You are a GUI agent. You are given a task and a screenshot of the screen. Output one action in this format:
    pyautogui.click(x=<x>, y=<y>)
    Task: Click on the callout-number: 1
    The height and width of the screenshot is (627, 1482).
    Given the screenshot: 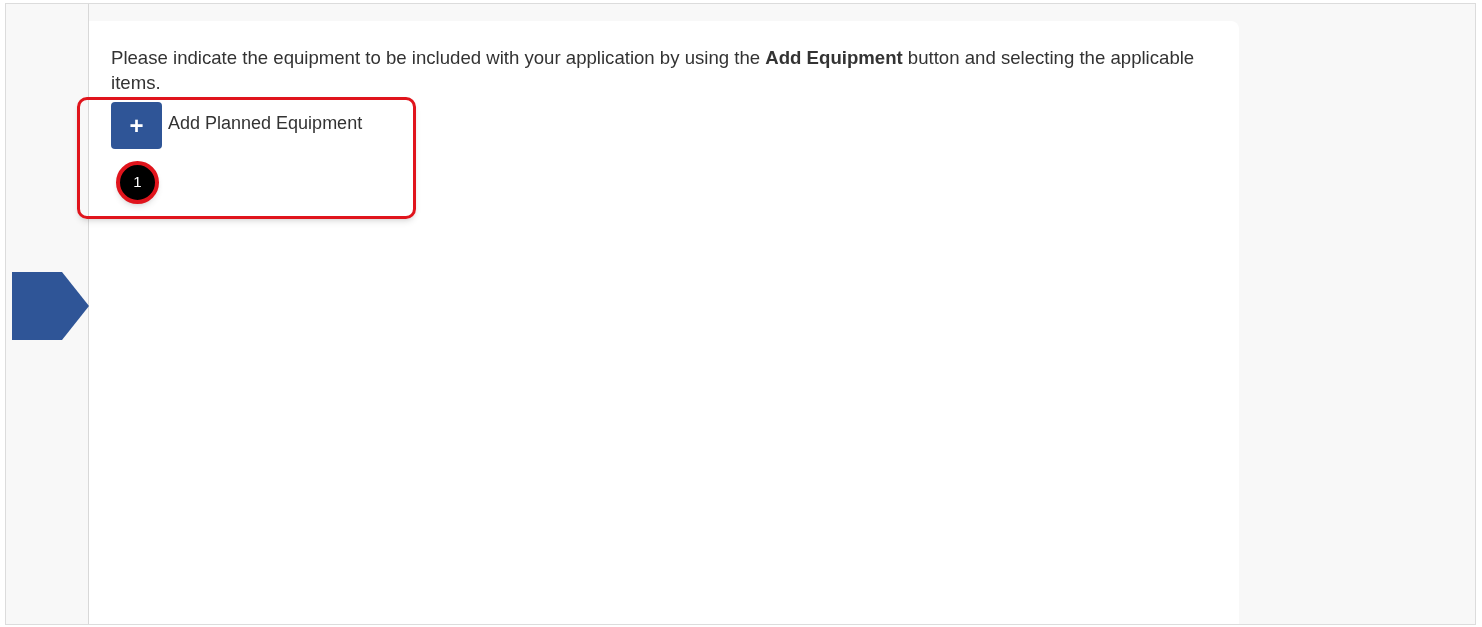 What is the action you would take?
    pyautogui.click(x=137, y=182)
    